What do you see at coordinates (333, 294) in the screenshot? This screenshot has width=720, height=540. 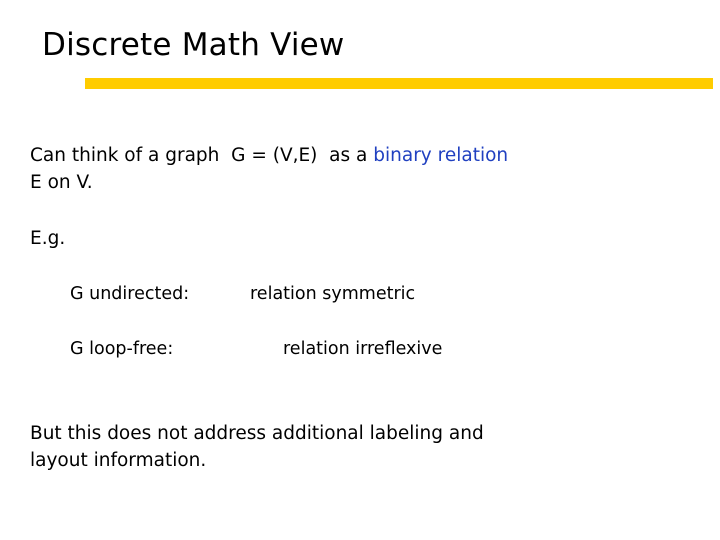 I see `row-value-undirected: relation symmetric` at bounding box center [333, 294].